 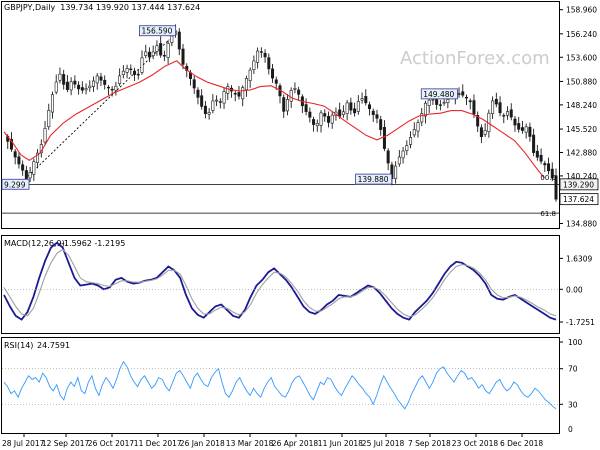 What do you see at coordinates (573, 369) in the screenshot?
I see `rsi-y-tick-label: 70` at bounding box center [573, 369].